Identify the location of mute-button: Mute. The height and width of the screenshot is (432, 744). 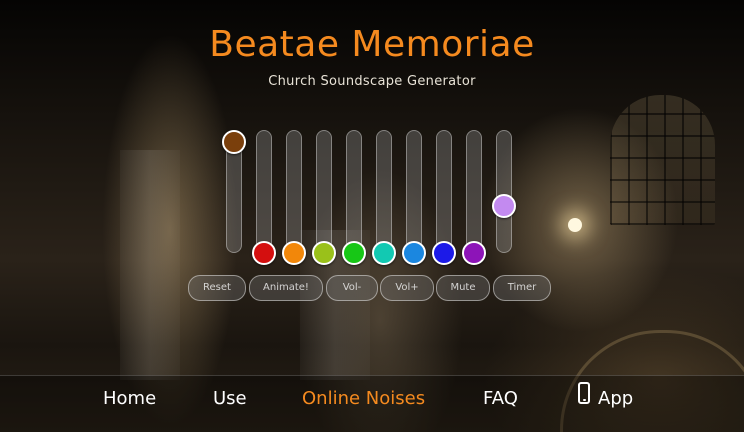
(463, 288).